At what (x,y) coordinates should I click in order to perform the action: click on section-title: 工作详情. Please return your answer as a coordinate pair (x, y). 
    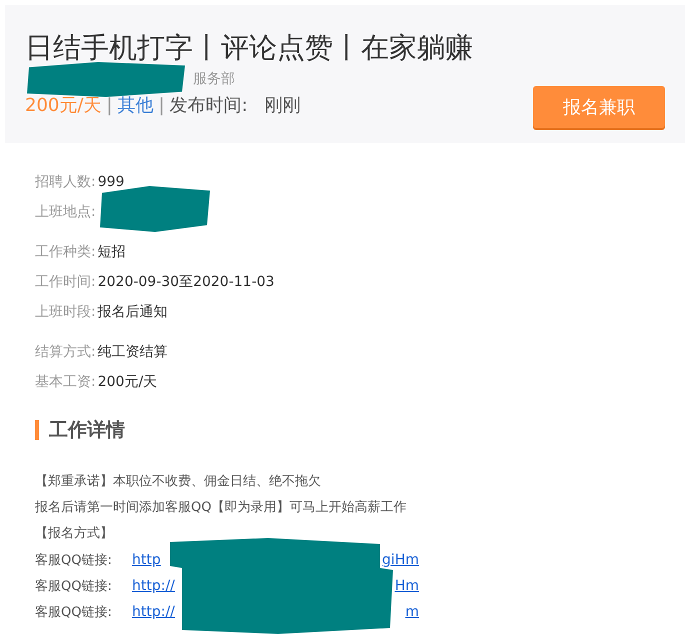
    Looking at the image, I should click on (87, 430).